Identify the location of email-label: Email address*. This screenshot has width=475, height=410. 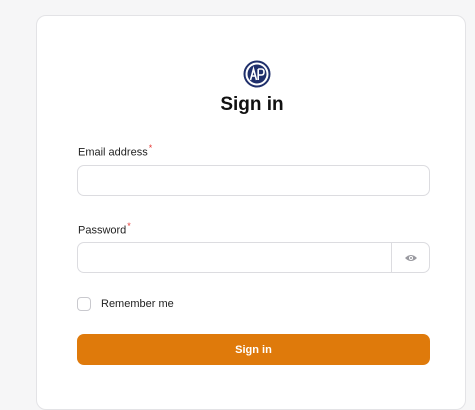
(115, 151).